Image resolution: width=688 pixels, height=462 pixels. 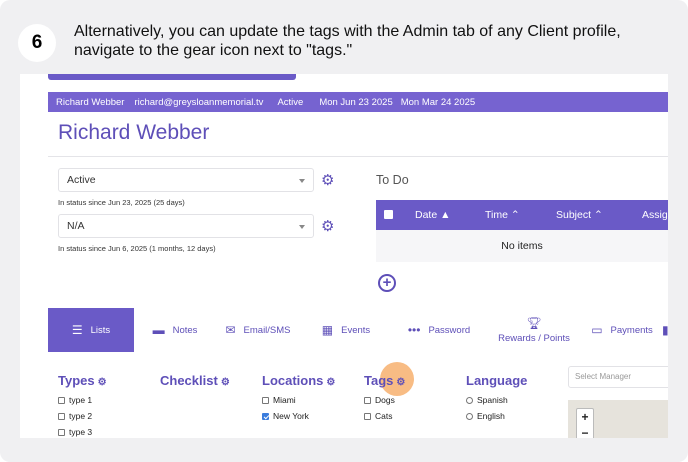 I want to click on add-todo-icon: +, so click(x=387, y=283).